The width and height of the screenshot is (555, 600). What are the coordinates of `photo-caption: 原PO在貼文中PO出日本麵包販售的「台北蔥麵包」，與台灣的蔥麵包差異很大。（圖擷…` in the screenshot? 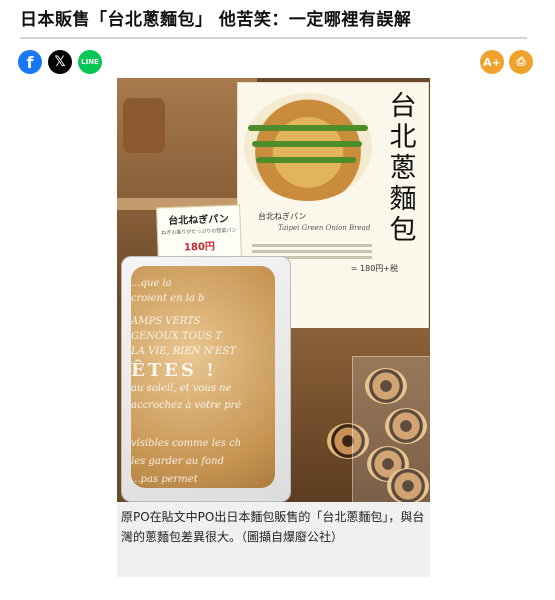 It's located at (273, 527).